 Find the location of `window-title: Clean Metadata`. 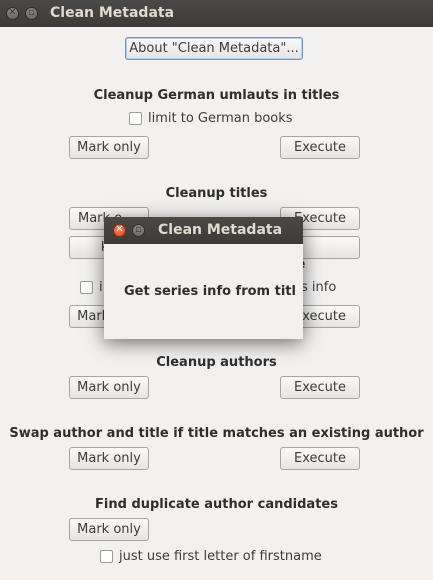

window-title: Clean Metadata is located at coordinates (112, 13).